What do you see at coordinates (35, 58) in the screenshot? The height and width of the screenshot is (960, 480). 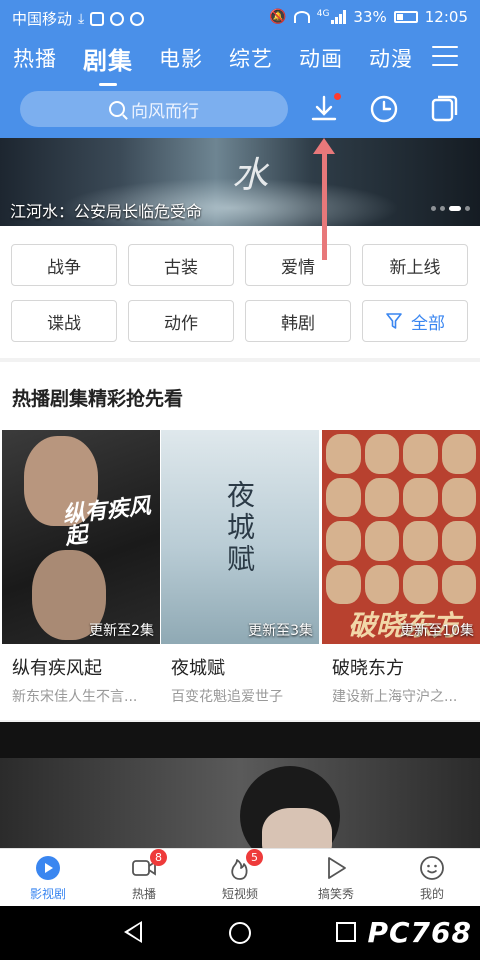 I see `tab-hot: 热播` at bounding box center [35, 58].